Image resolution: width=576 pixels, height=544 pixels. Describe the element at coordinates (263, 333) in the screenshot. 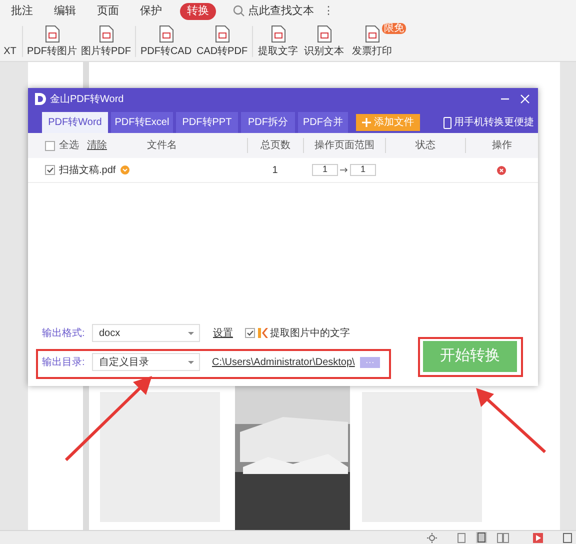

I see `app-logo-icon` at that location.